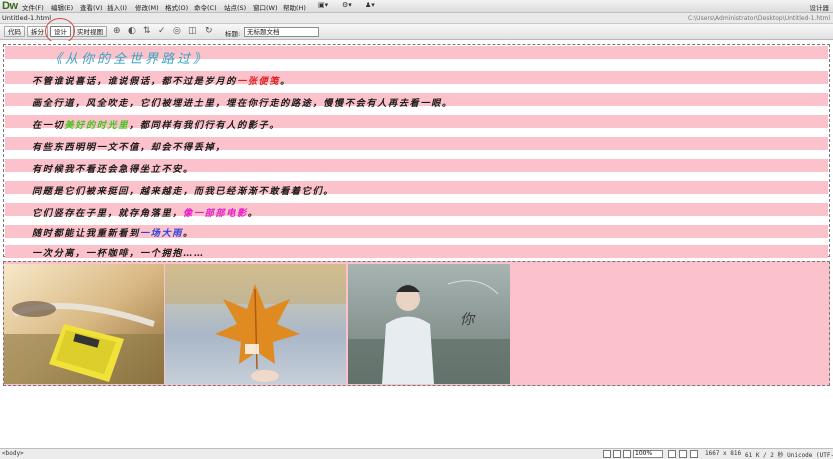 This screenshot has height=459, width=833. Describe the element at coordinates (113, 169) in the screenshot. I see `paragraph-5: 有时候我不看还会急得坐立不安。` at that location.